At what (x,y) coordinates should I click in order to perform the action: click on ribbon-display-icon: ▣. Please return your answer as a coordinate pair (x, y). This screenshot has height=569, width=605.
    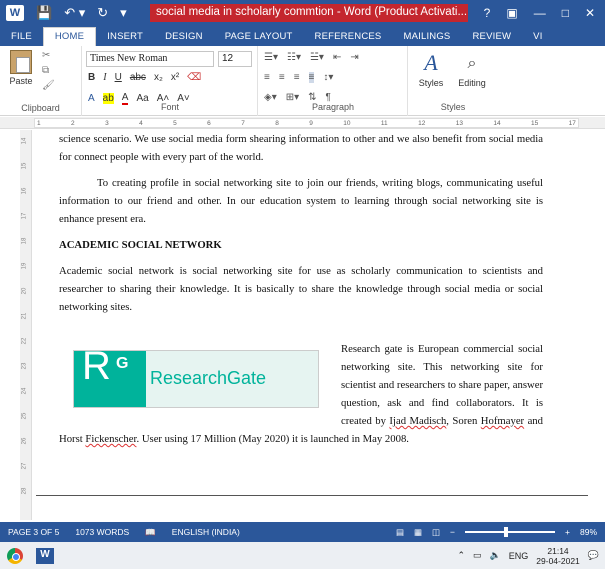
    Looking at the image, I should click on (511, 13).